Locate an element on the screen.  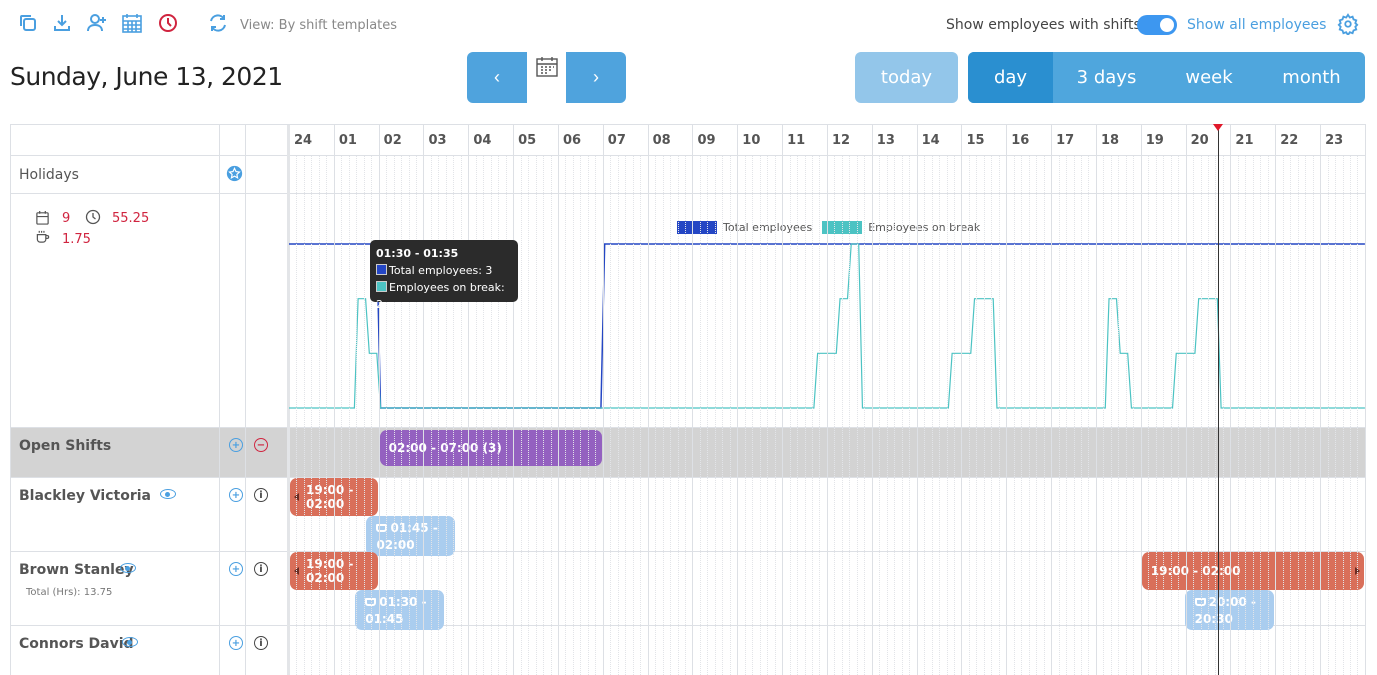
today-button: today is located at coordinates (906, 77).